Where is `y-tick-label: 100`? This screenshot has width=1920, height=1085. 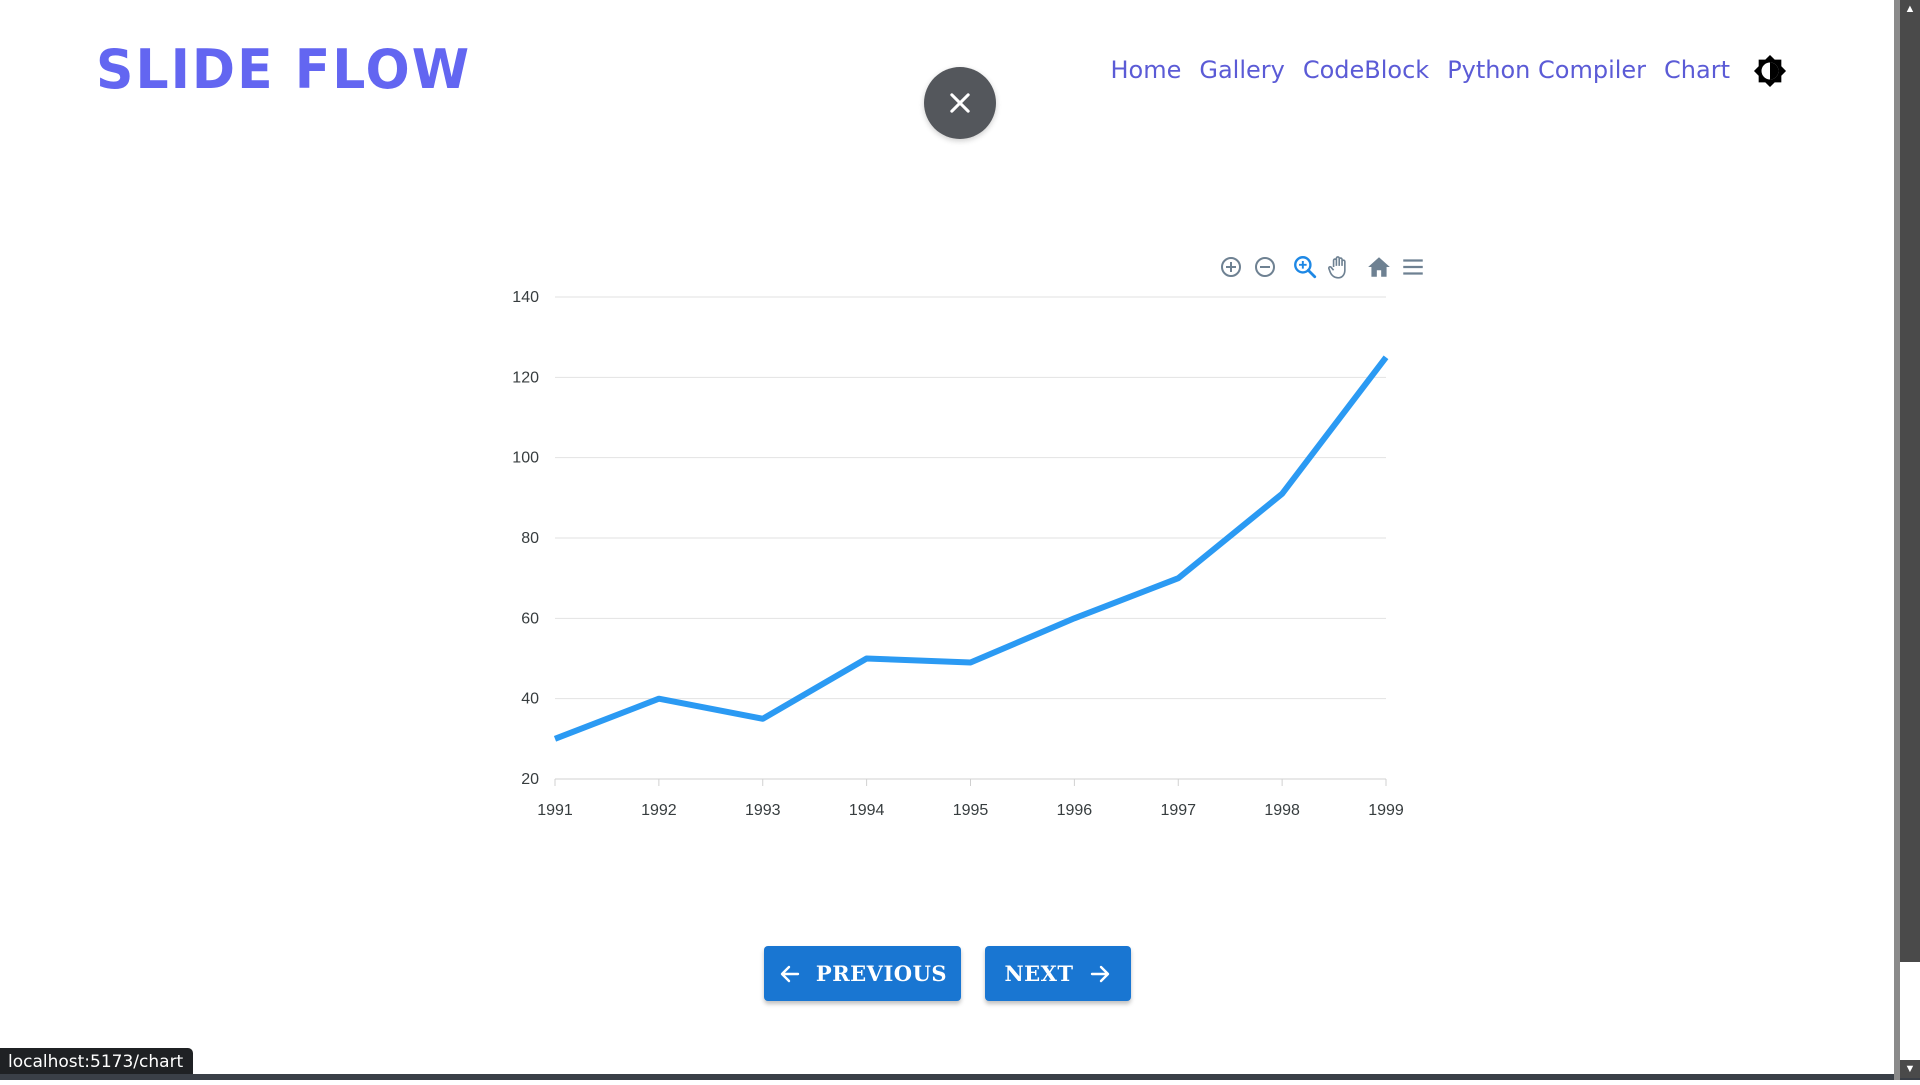
y-tick-label: 100 is located at coordinates (525, 458).